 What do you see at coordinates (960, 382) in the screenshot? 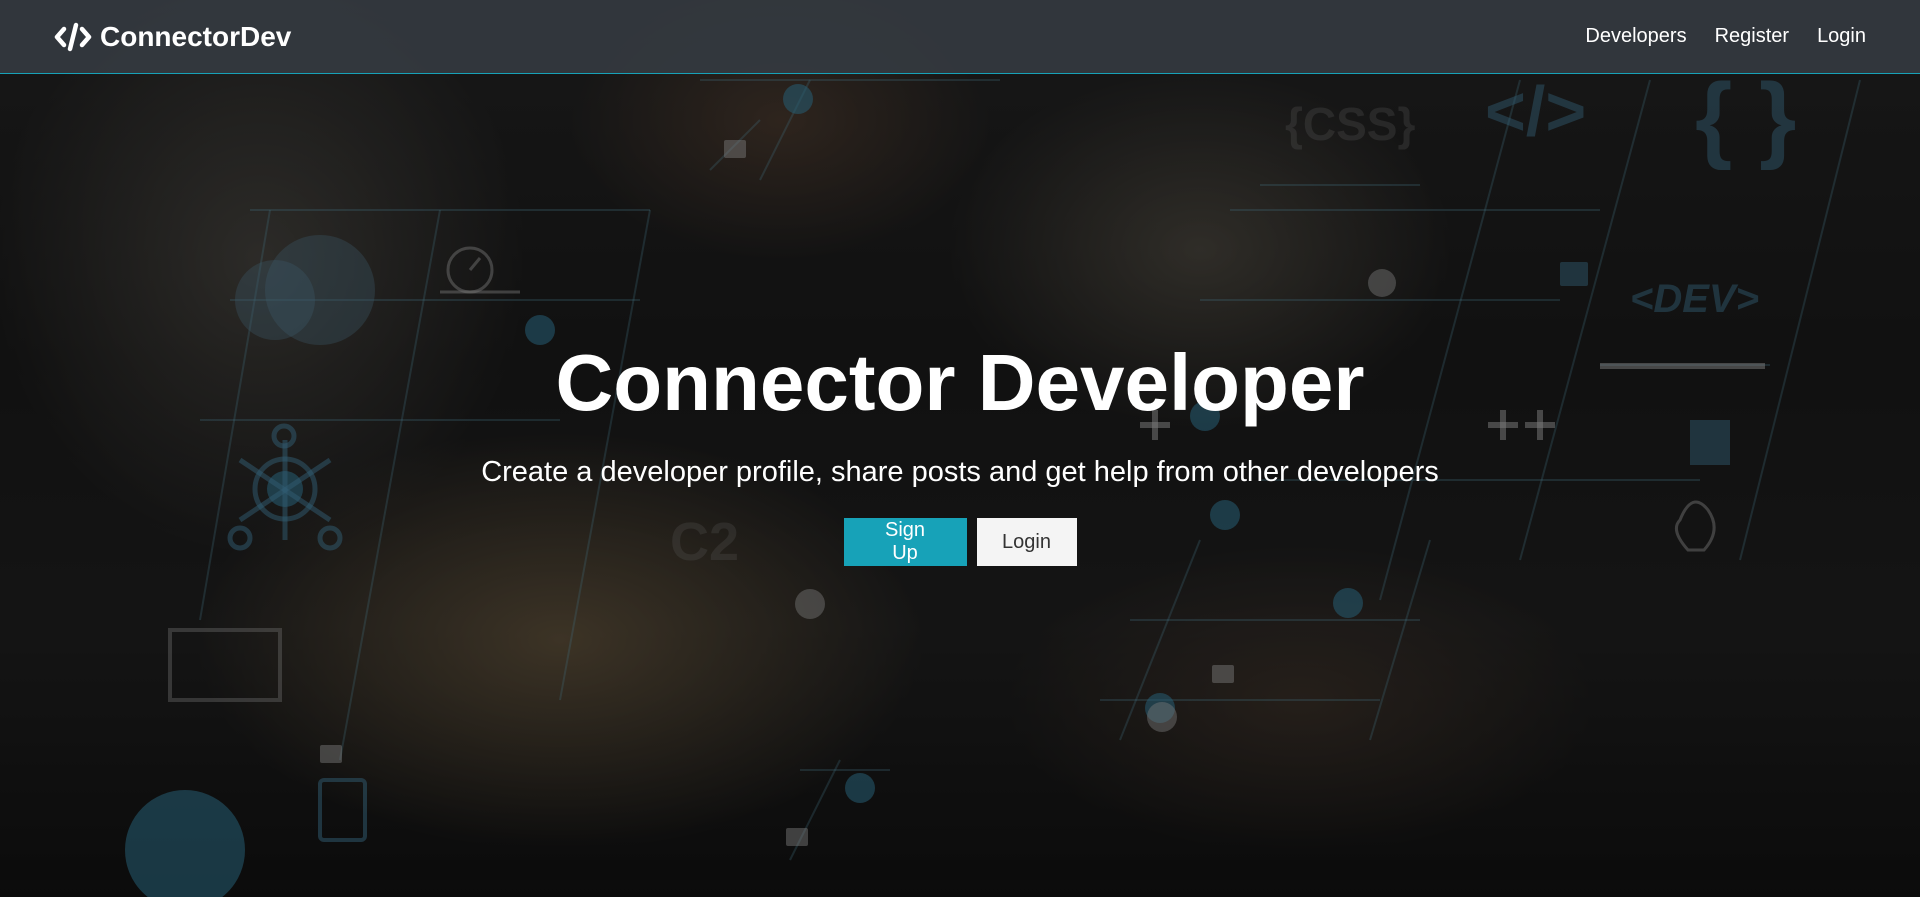
I see `hero-title: Connector Developer` at bounding box center [960, 382].